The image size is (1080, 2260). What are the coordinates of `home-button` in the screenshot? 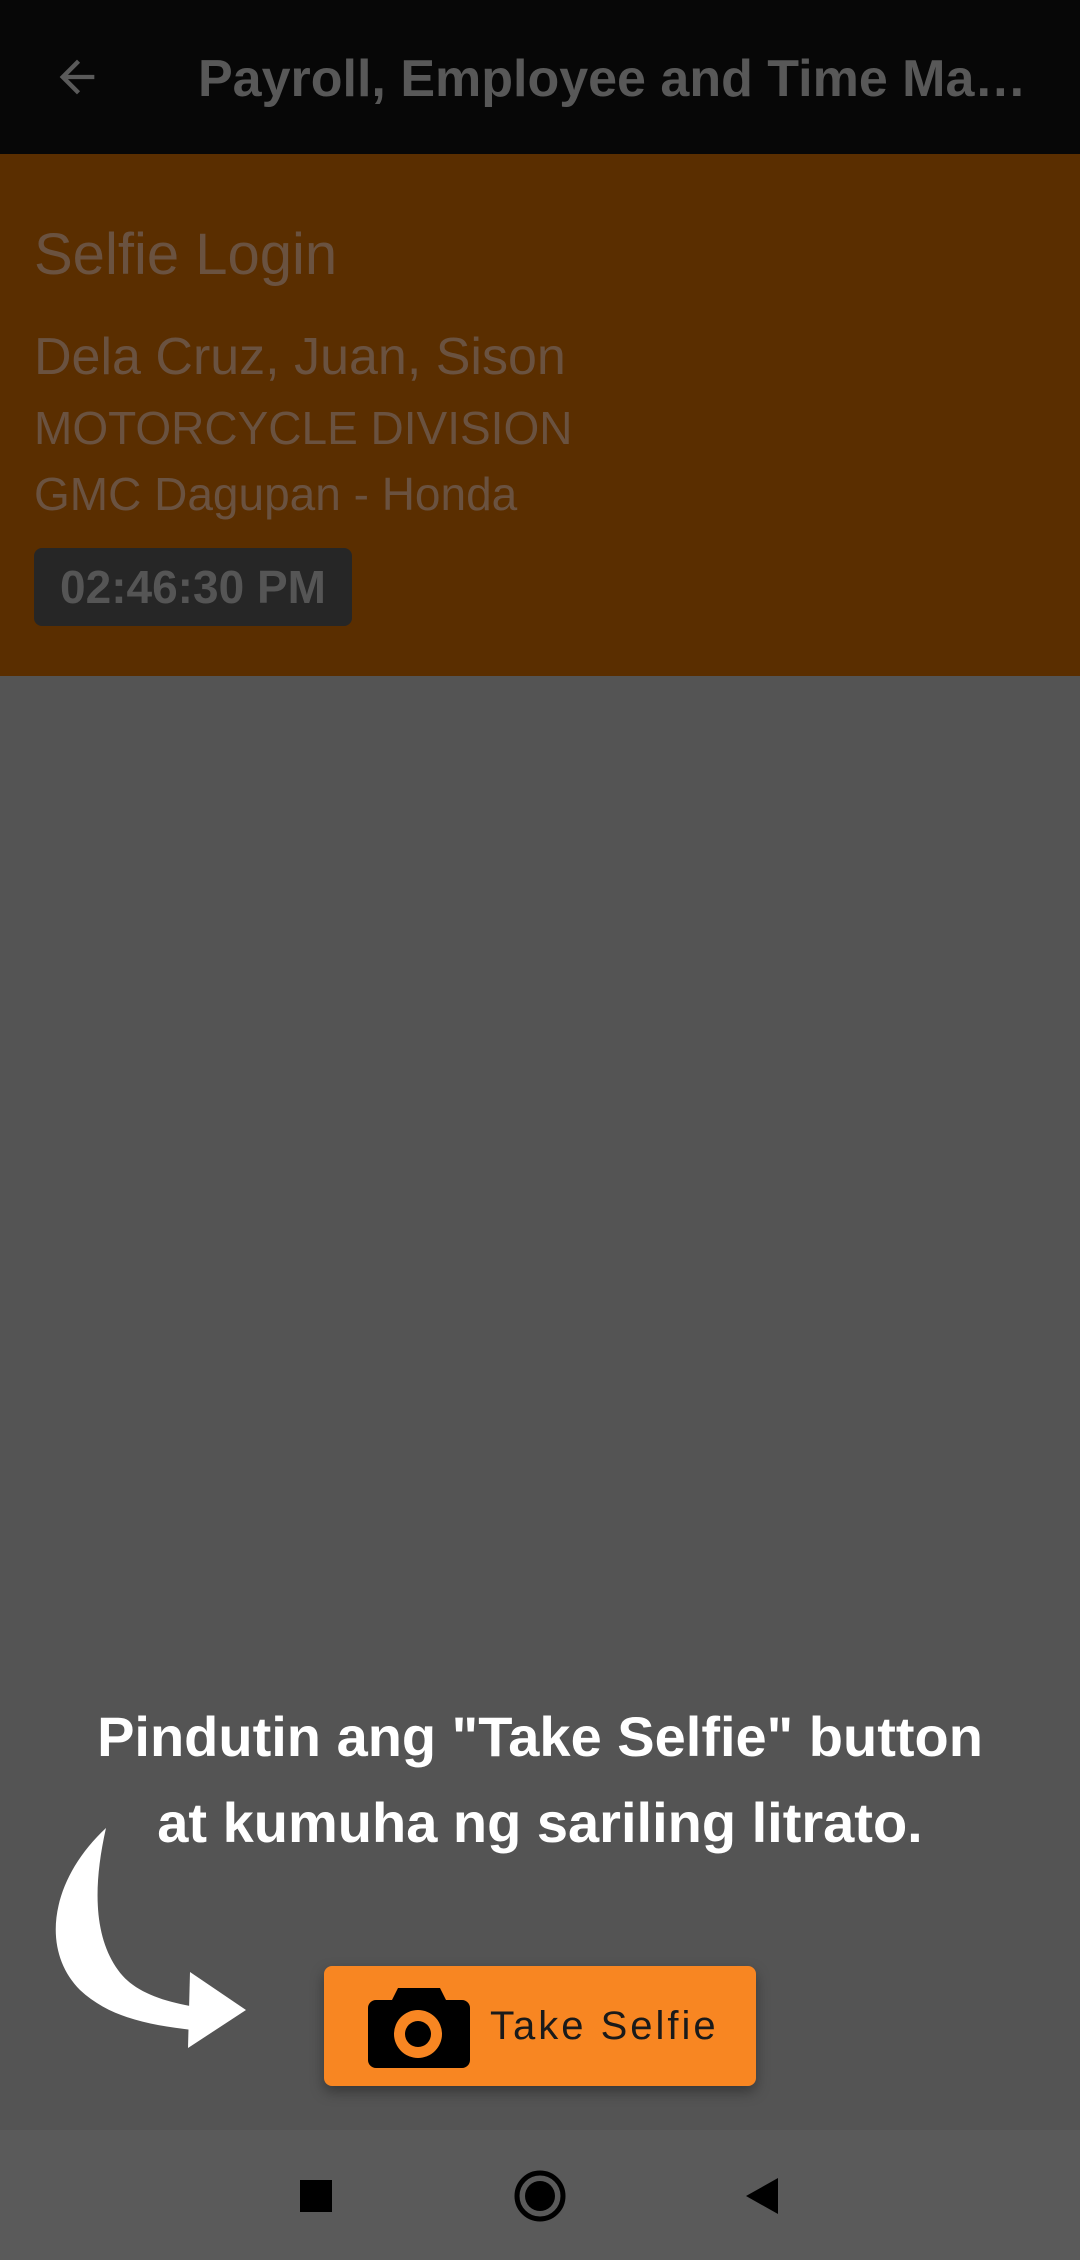 It's located at (540, 2196).